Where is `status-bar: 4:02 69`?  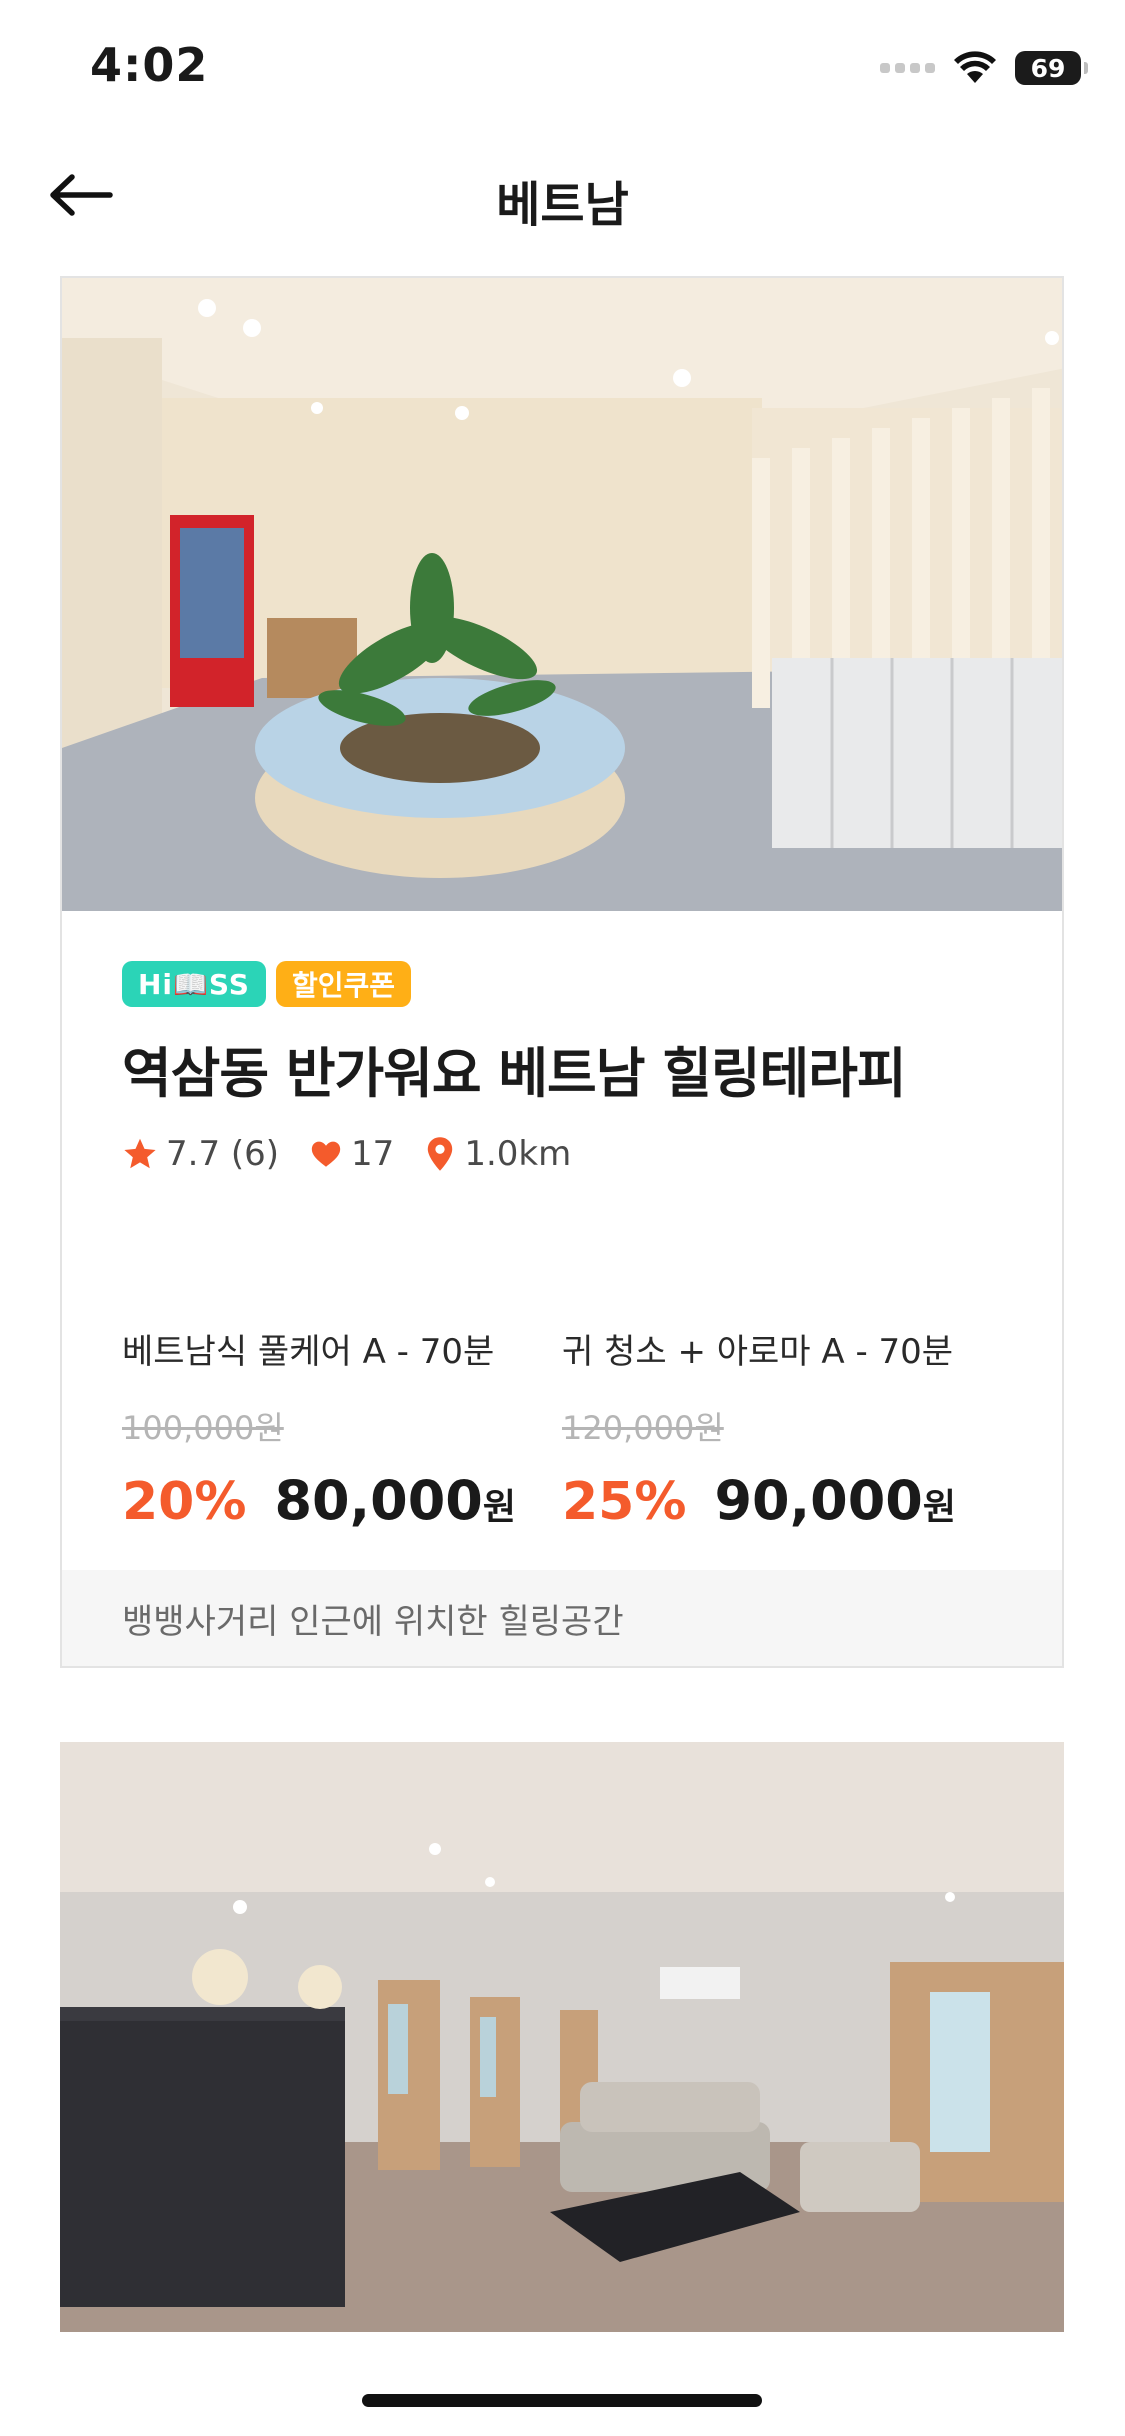 status-bar: 4:02 69 is located at coordinates (562, 67).